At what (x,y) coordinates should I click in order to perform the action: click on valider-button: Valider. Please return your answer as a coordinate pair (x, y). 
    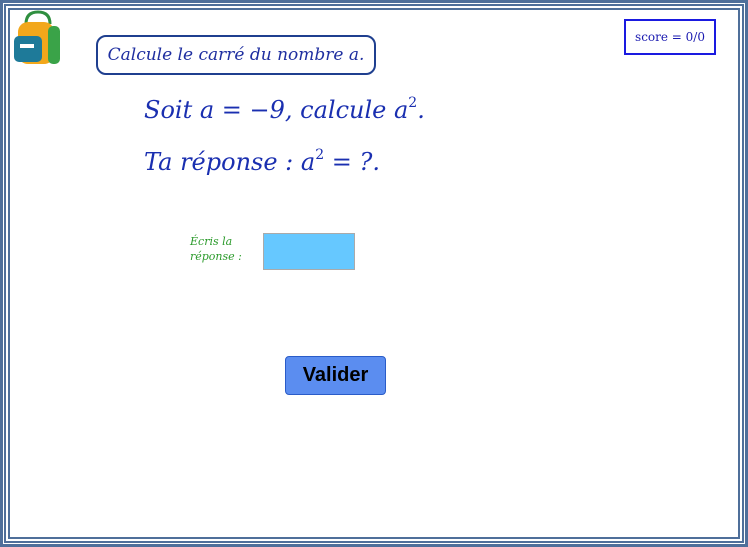
    Looking at the image, I should click on (335, 375).